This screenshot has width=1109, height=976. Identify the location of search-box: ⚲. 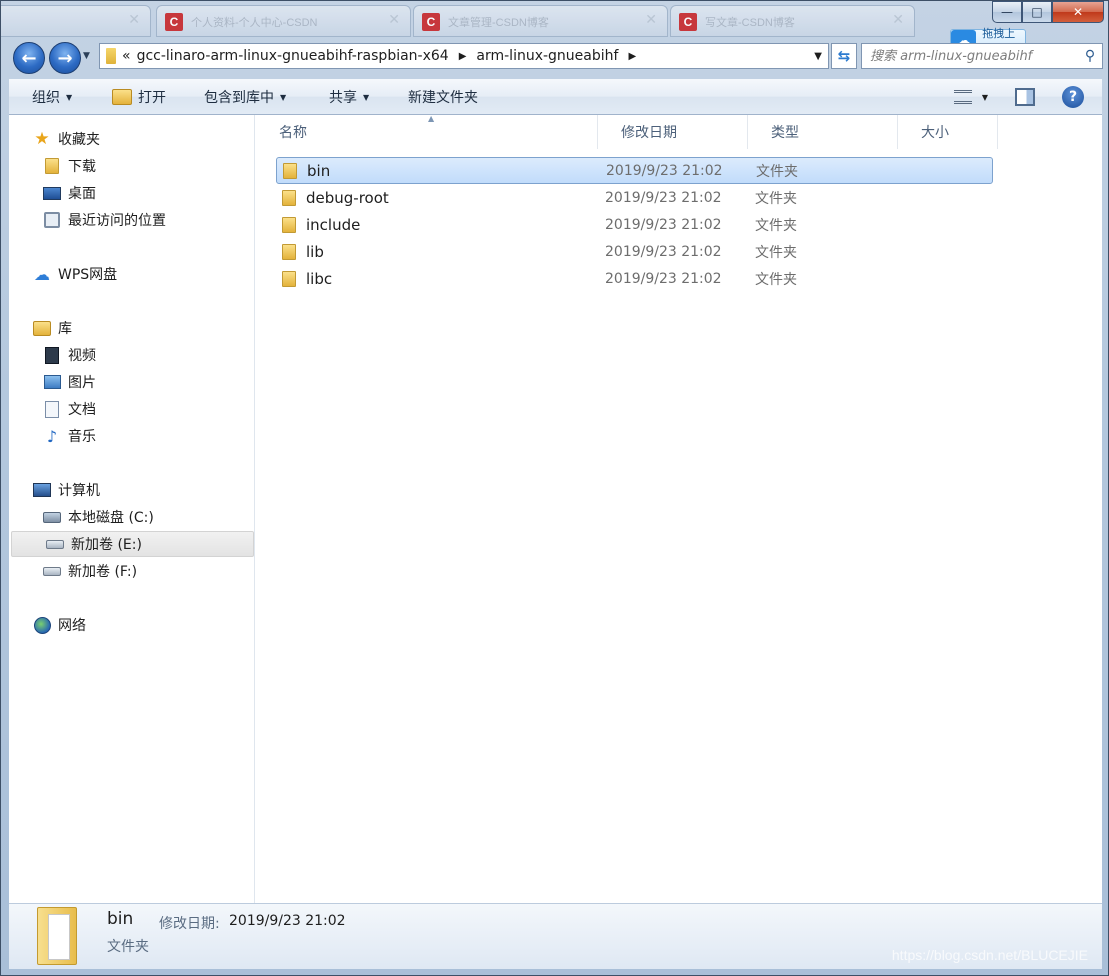
(982, 56).